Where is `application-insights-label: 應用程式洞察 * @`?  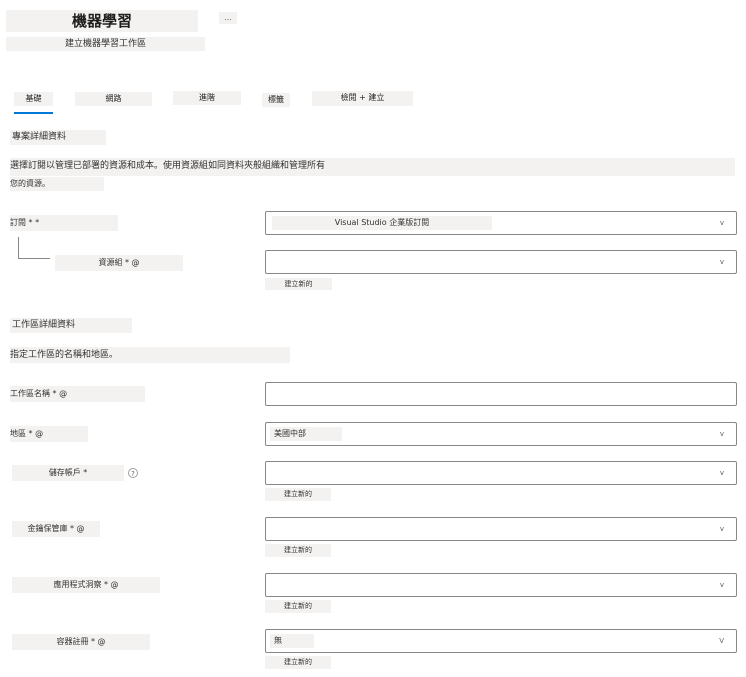 application-insights-label: 應用程式洞察 * @ is located at coordinates (86, 585).